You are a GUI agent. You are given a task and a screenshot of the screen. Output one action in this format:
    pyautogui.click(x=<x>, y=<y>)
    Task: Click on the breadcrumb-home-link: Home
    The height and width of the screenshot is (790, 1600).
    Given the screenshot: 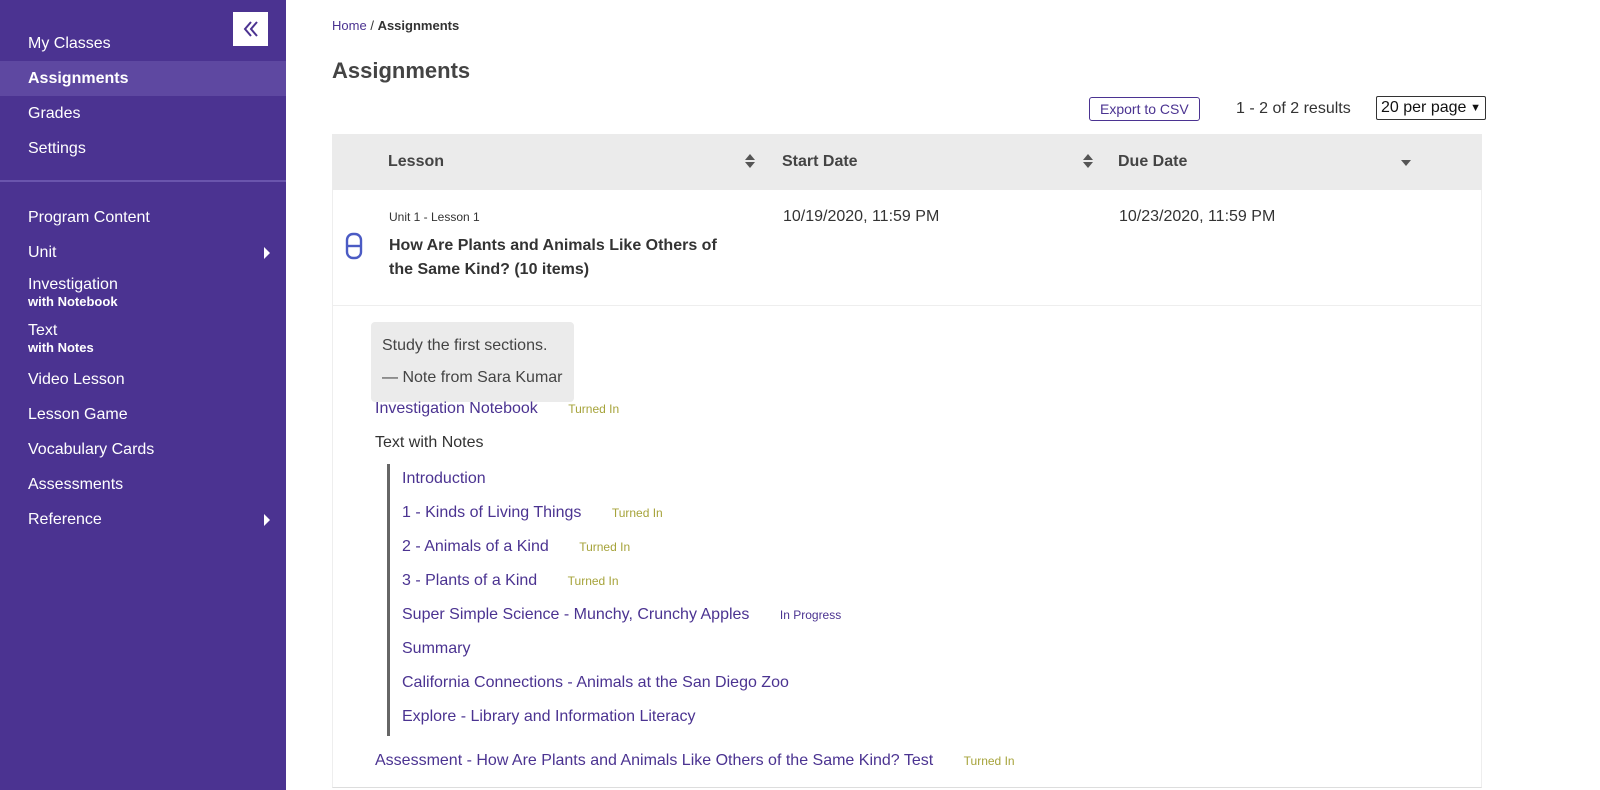 What is the action you would take?
    pyautogui.click(x=349, y=25)
    